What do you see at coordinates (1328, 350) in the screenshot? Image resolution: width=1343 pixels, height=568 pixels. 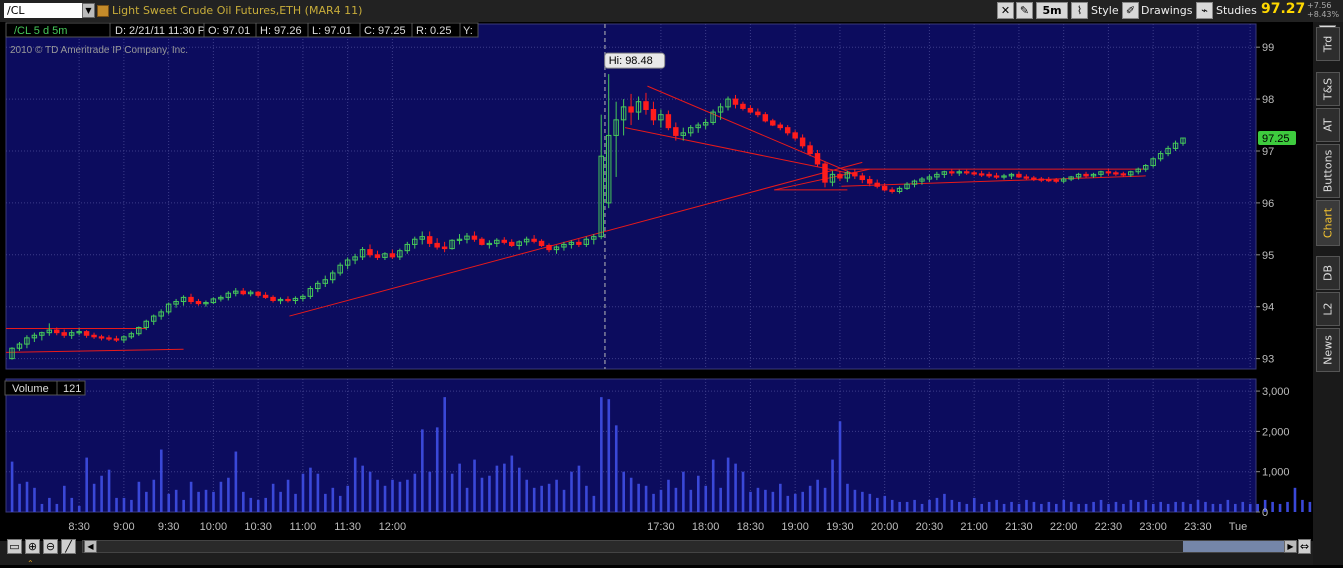 I see `tab-news: News` at bounding box center [1328, 350].